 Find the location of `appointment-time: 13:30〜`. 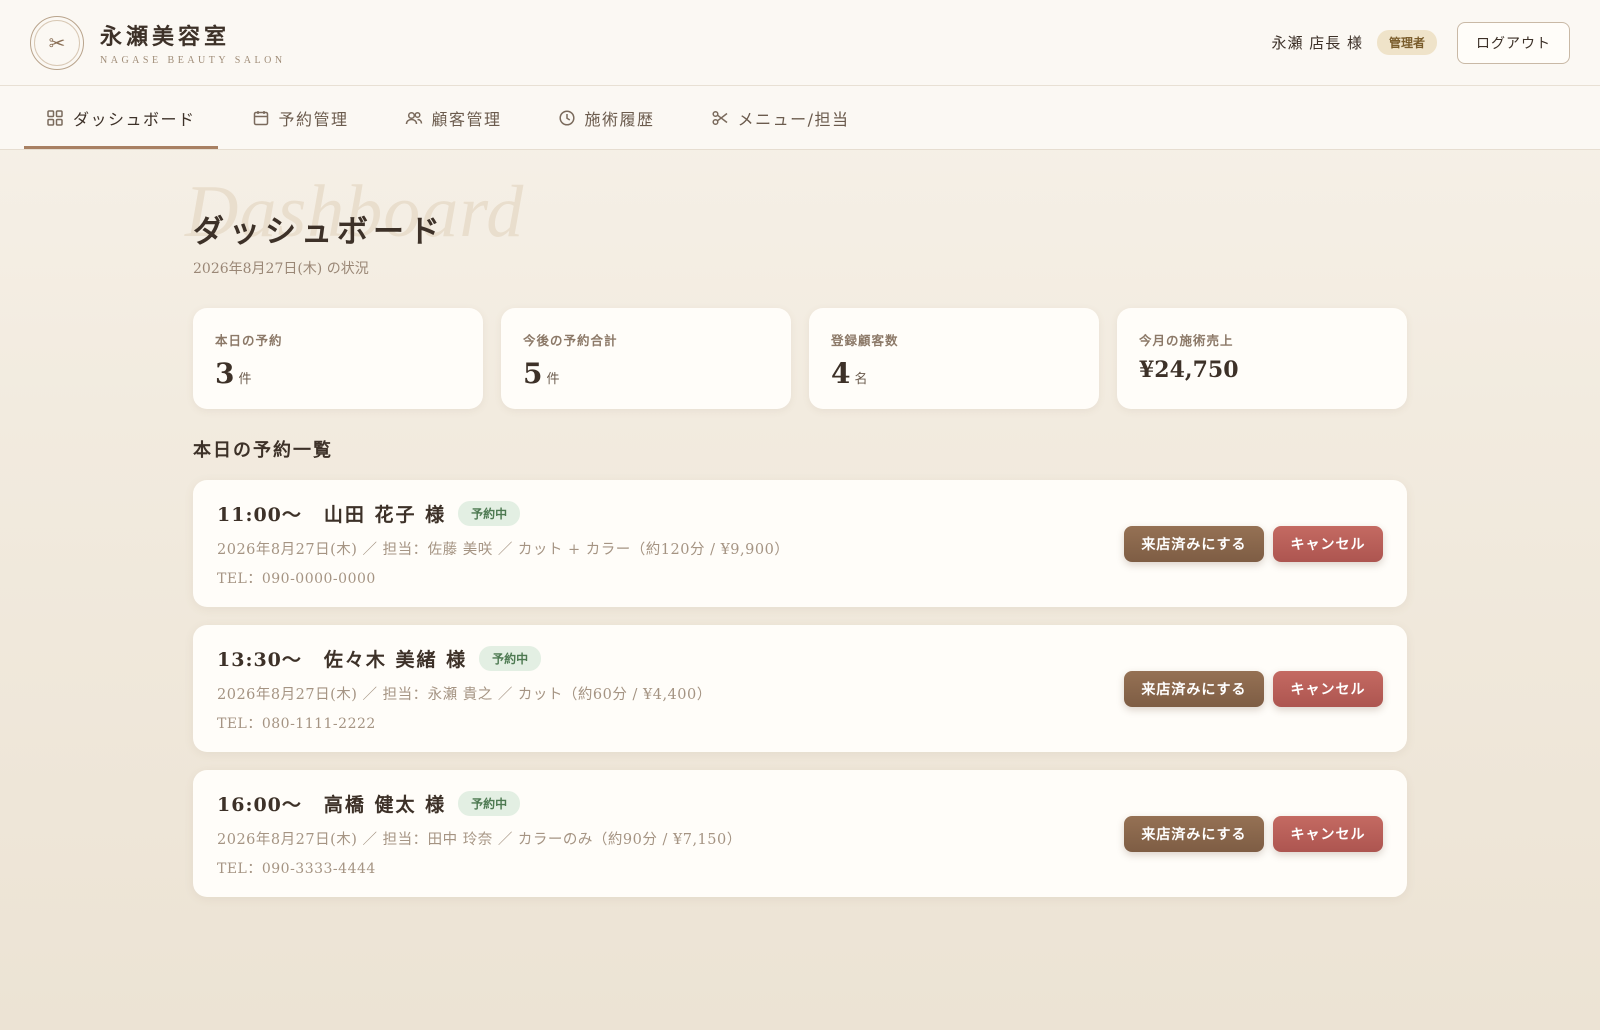

appointment-time: 13:30〜 is located at coordinates (259, 660).